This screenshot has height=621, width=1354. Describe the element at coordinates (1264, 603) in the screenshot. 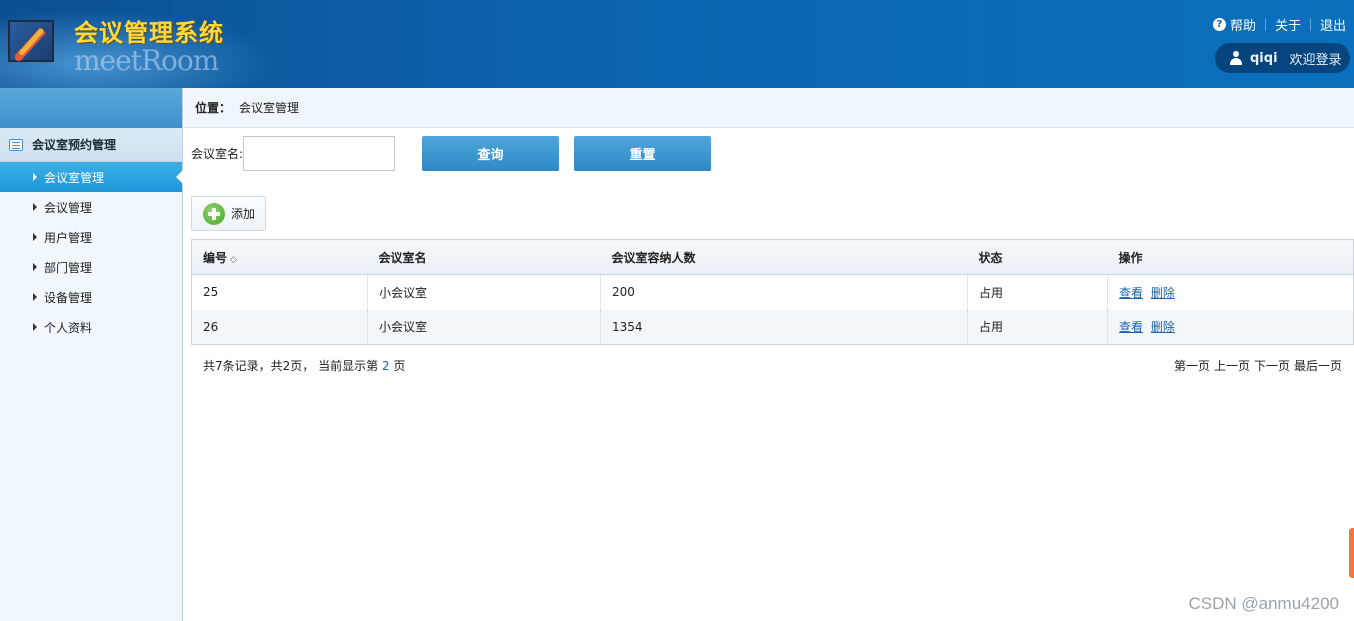

I see `watermark: CSDN @anmu4200` at that location.